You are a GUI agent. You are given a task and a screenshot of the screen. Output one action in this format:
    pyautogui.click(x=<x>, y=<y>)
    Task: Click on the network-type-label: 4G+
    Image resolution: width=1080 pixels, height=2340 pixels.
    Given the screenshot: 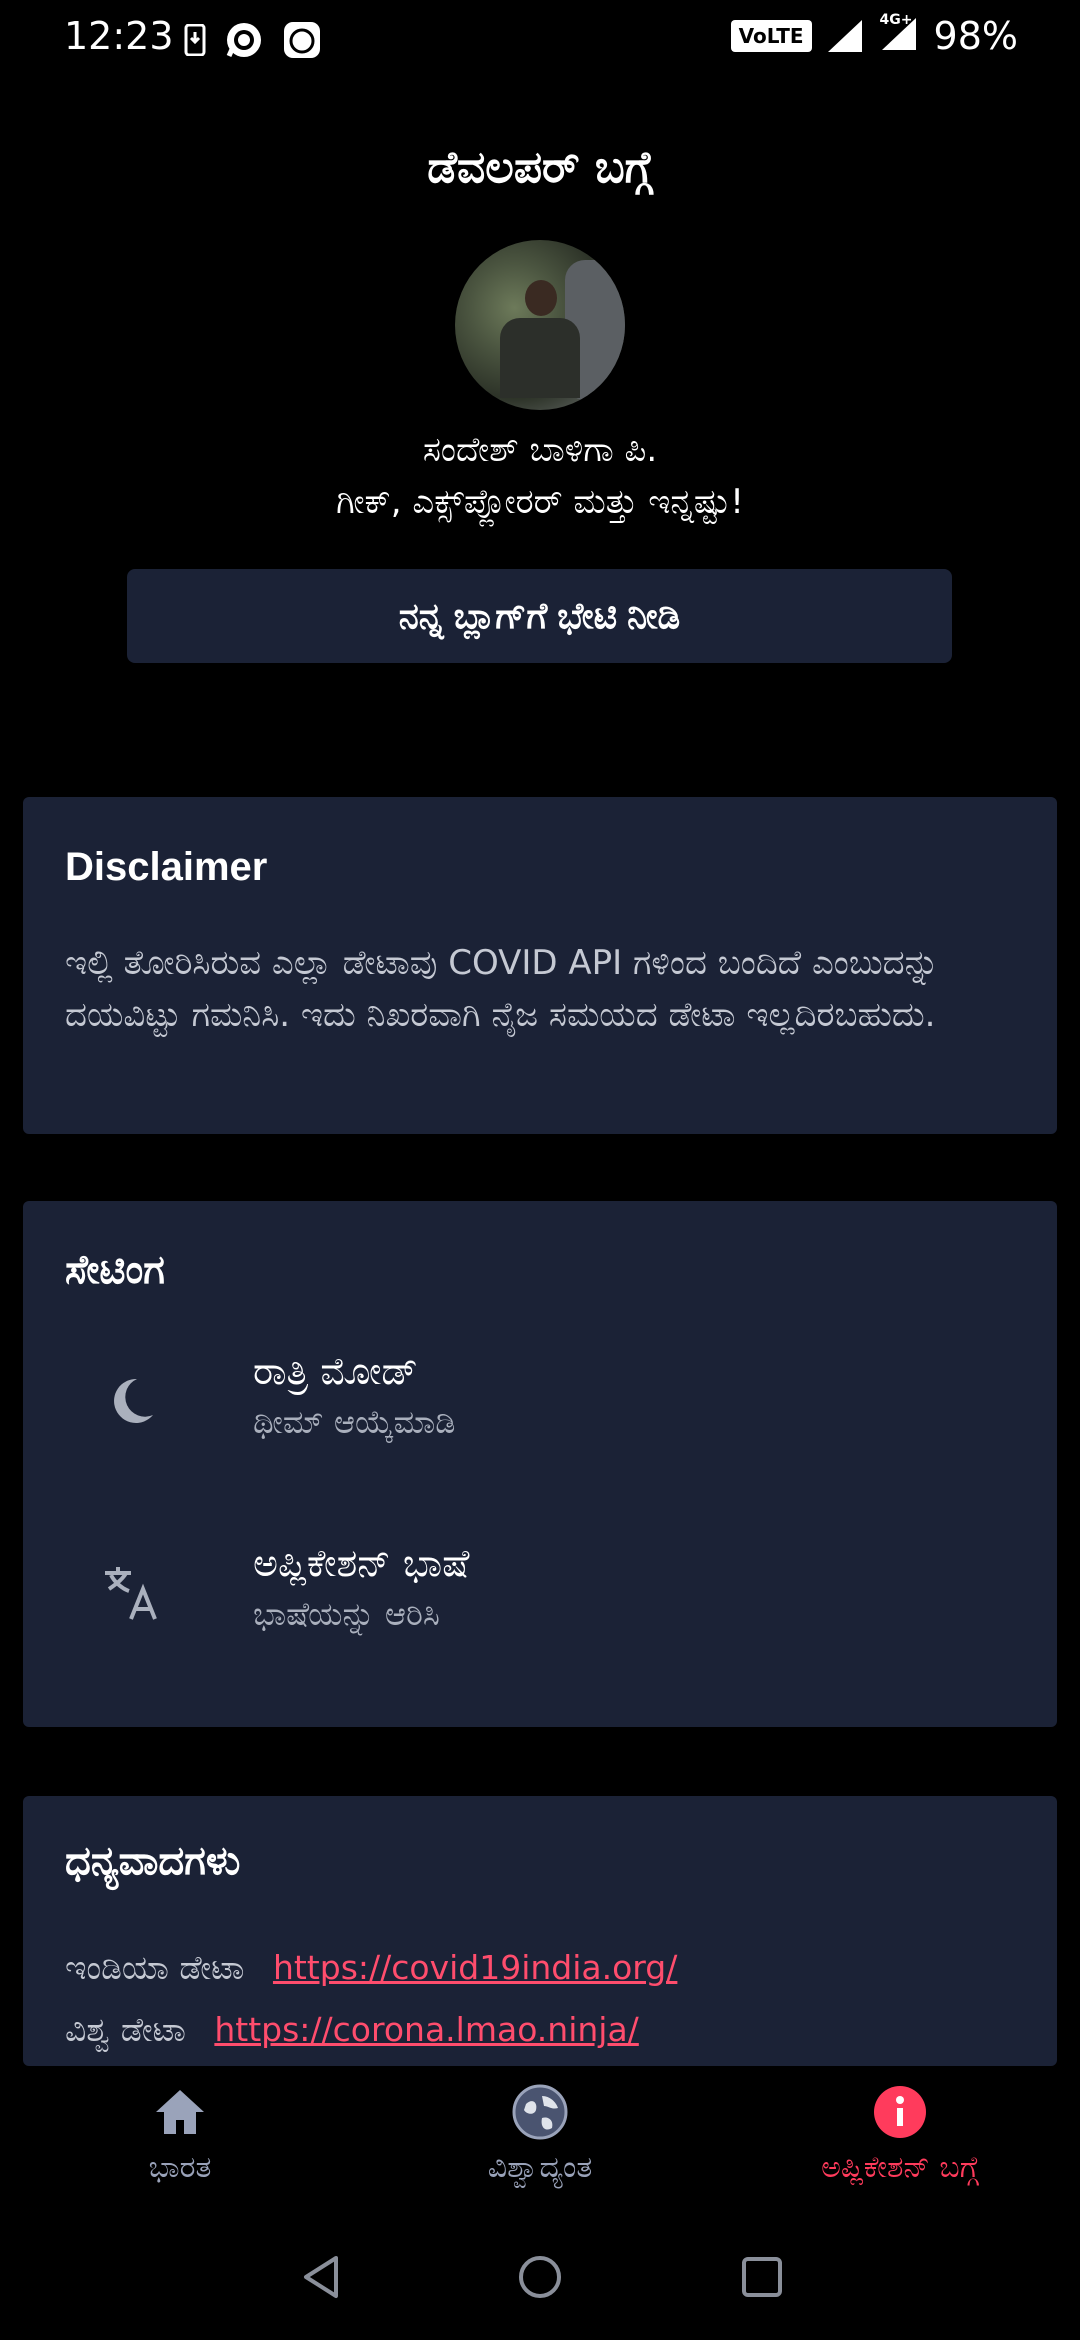 What is the action you would take?
    pyautogui.click(x=896, y=20)
    